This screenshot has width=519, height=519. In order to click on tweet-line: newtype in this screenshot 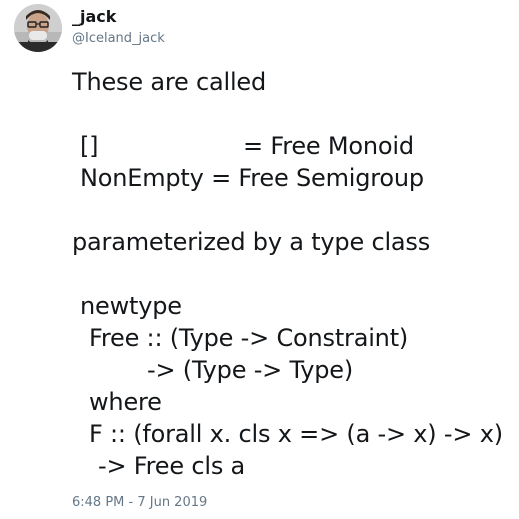, I will do `click(131, 306)`.